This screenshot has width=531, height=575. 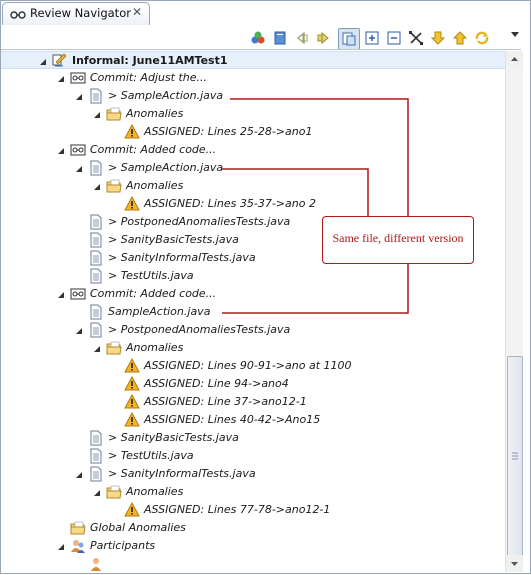 I want to click on tree-row-label: ASSIGNED: Lines 77-78->ano12-1, so click(x=237, y=509).